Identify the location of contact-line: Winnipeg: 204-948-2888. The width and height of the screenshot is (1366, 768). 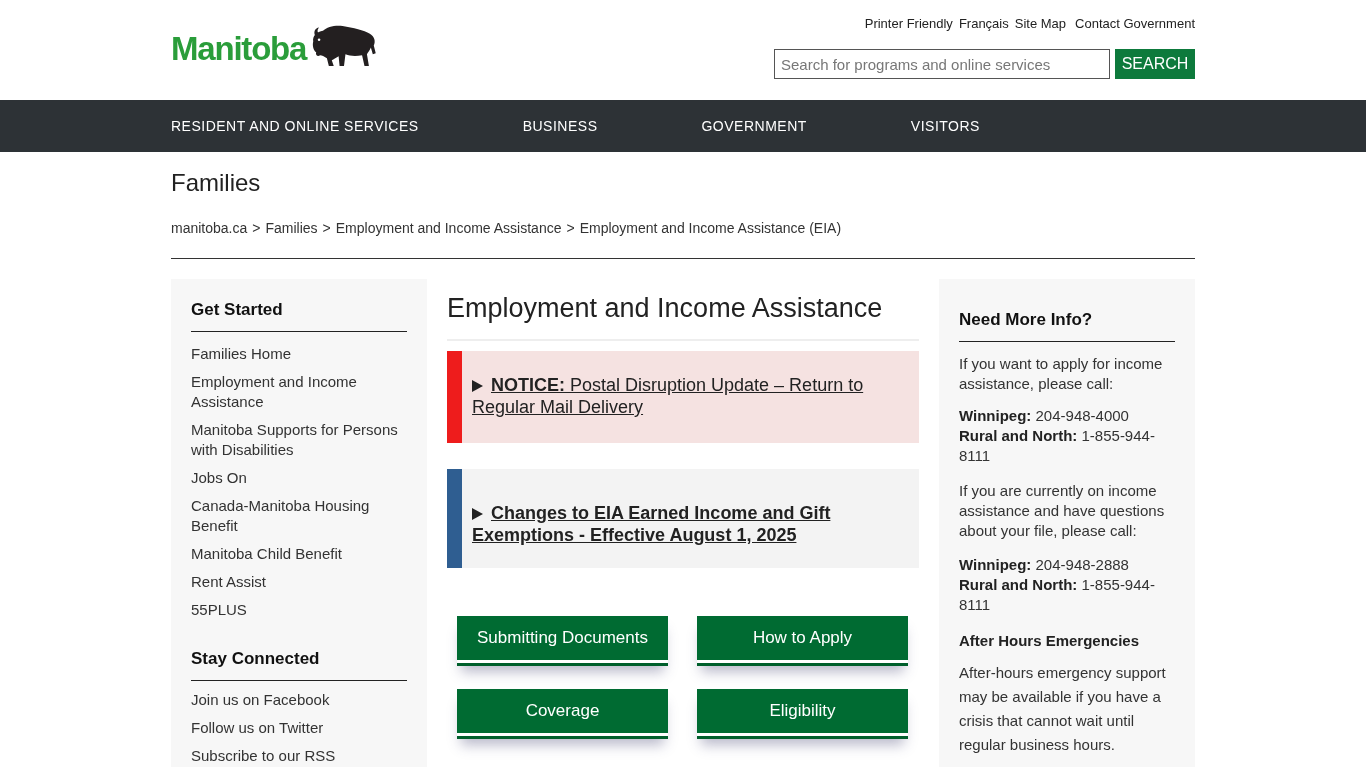
(1044, 565).